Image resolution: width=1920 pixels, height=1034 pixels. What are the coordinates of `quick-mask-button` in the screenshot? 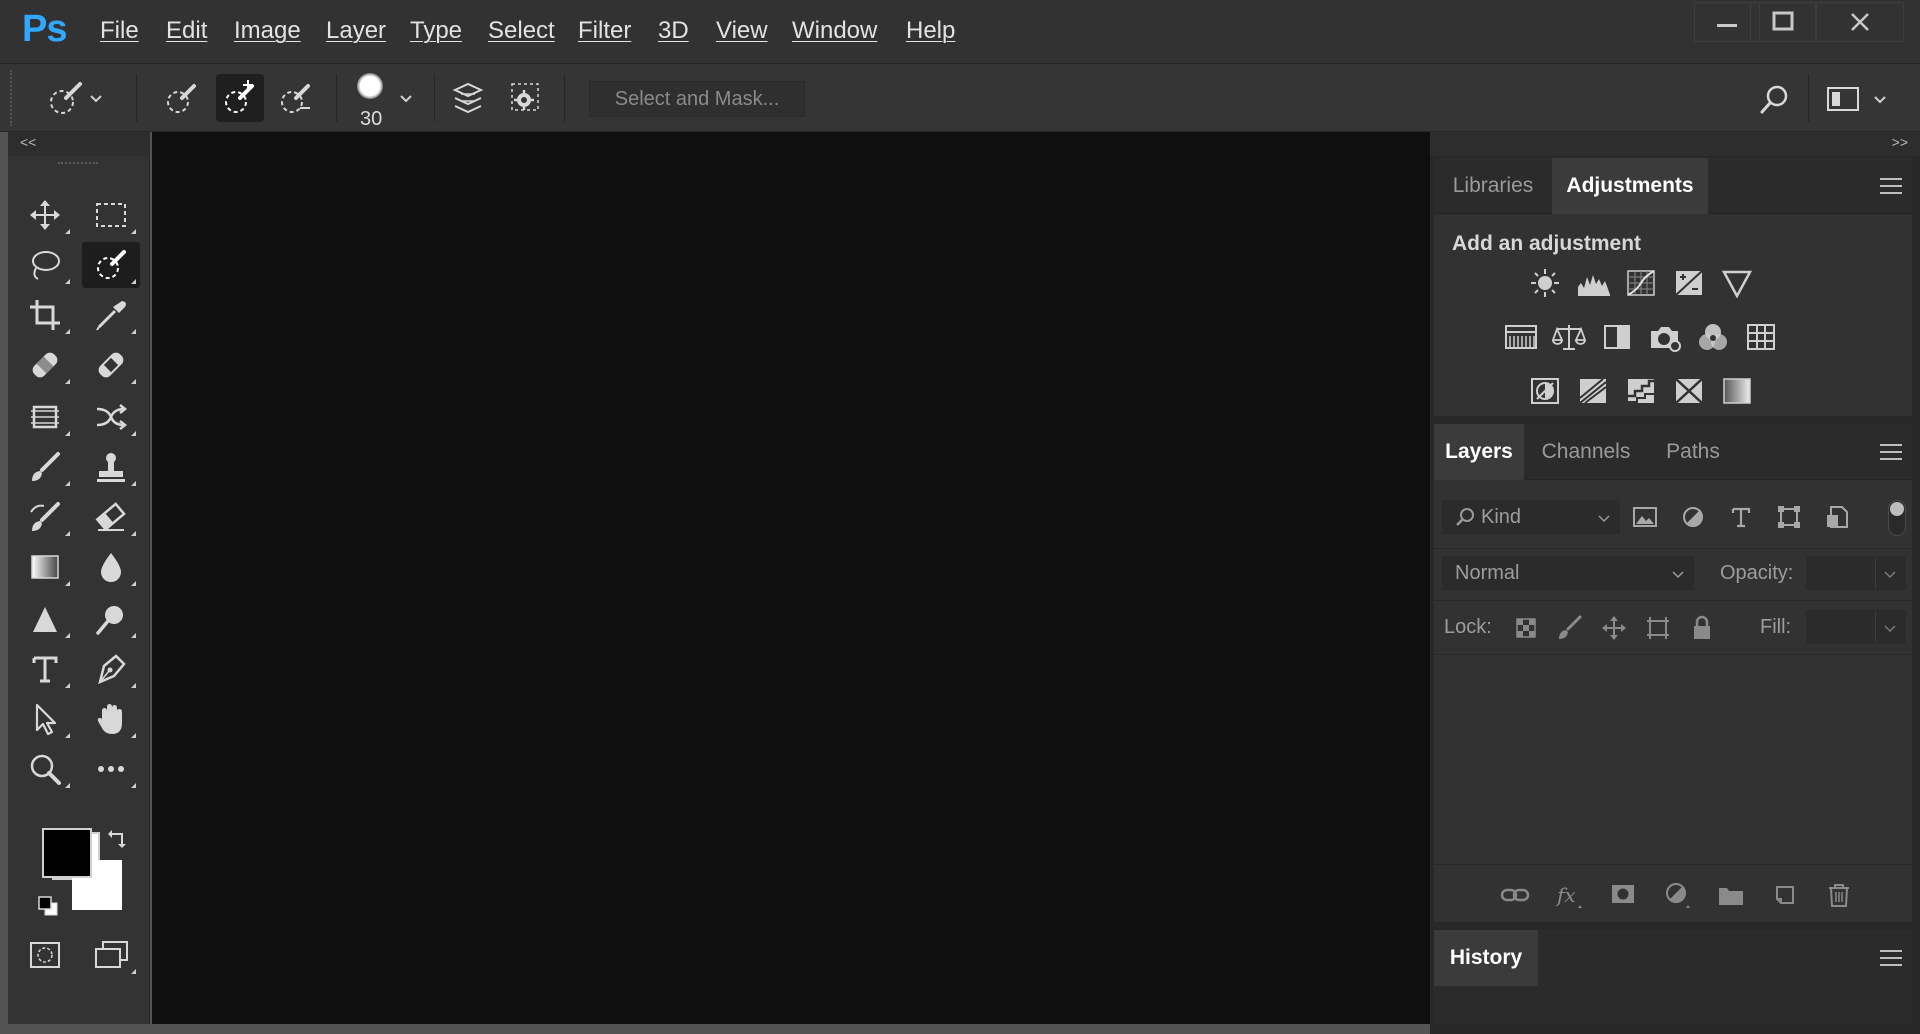 It's located at (45, 955).